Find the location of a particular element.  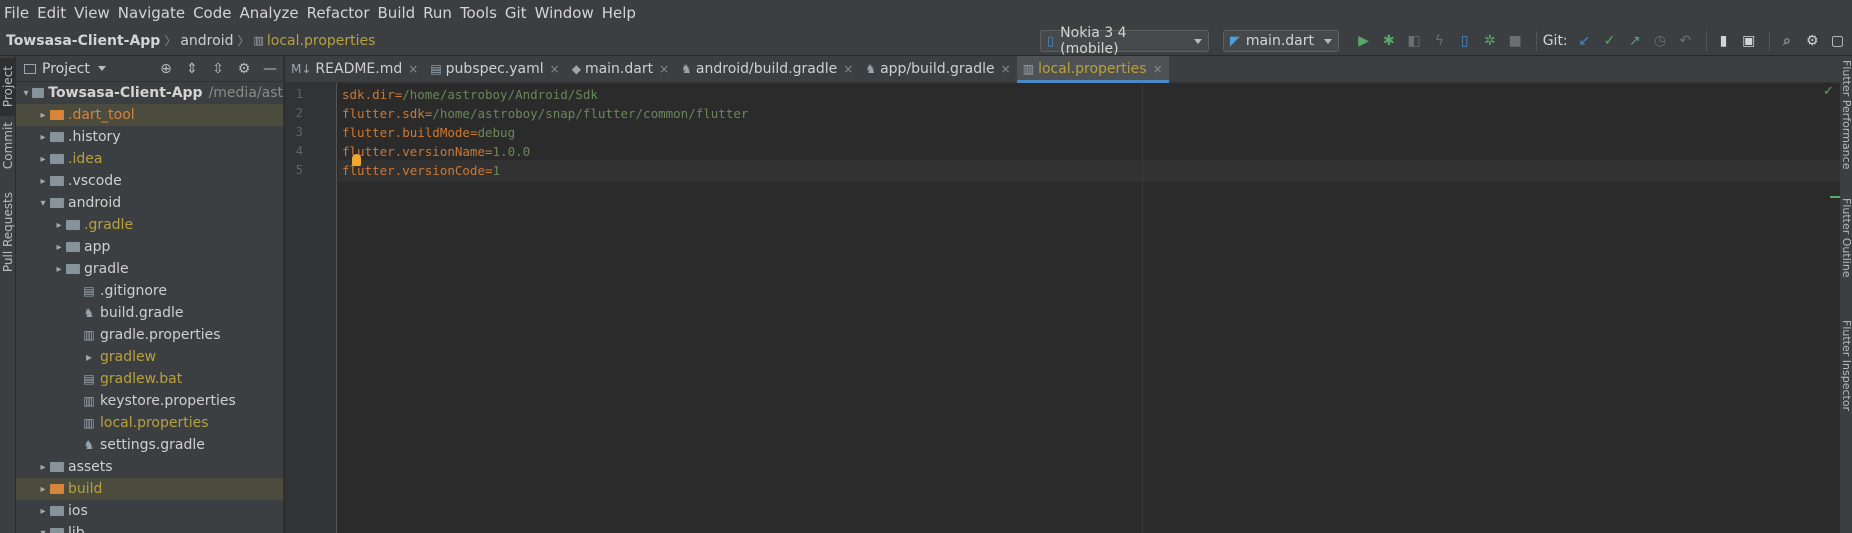

tree-item: ▸ gradlew is located at coordinates (149, 357).